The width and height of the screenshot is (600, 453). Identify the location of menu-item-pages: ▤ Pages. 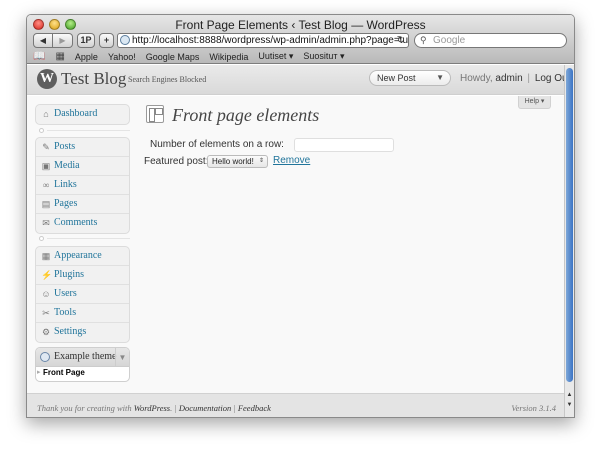
(82, 204).